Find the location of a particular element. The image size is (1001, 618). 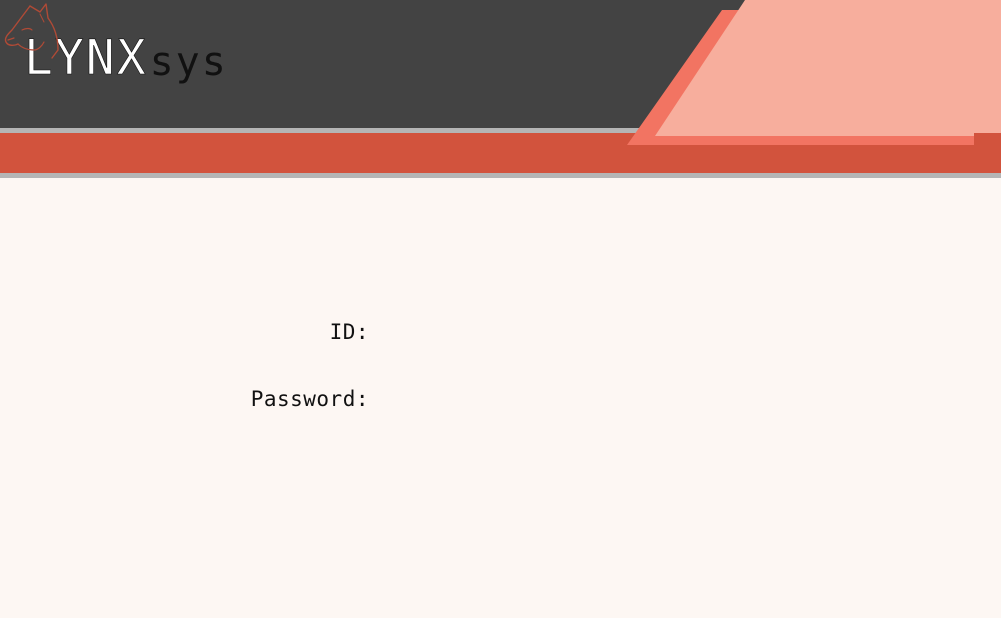

lynx-head-icon is located at coordinates (31, 31).